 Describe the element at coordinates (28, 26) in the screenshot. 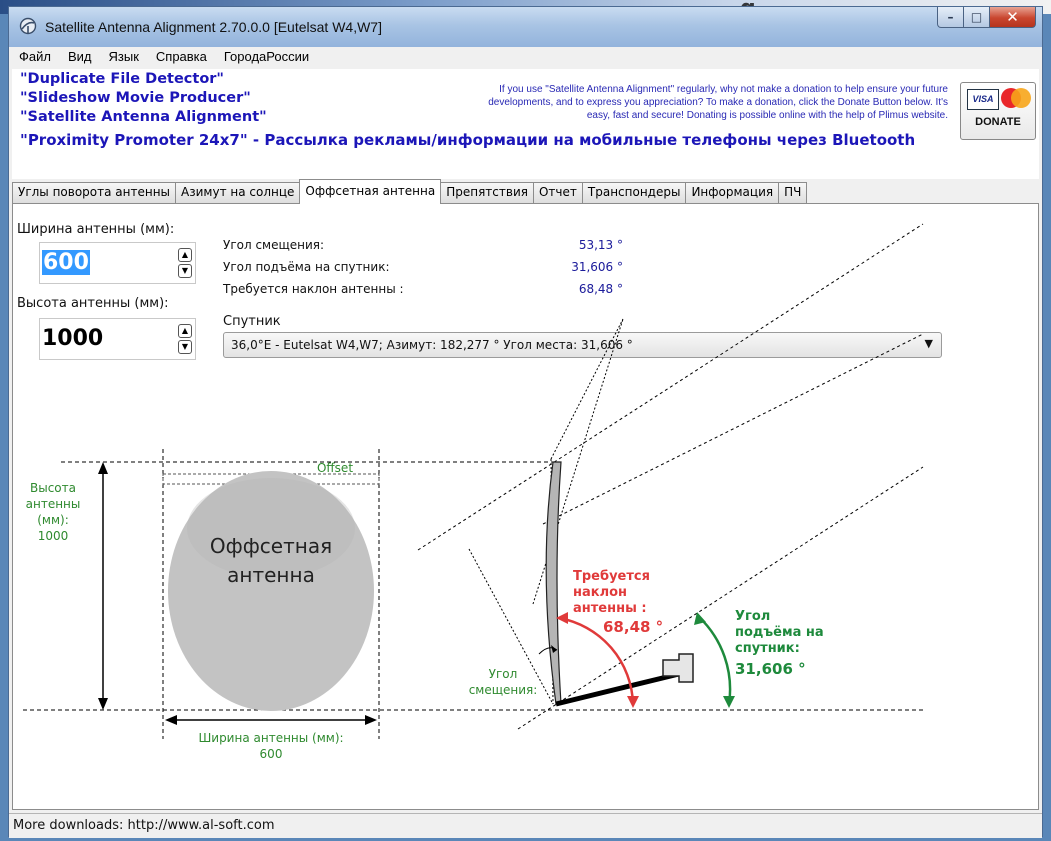

I see `satellite-app-icon` at that location.